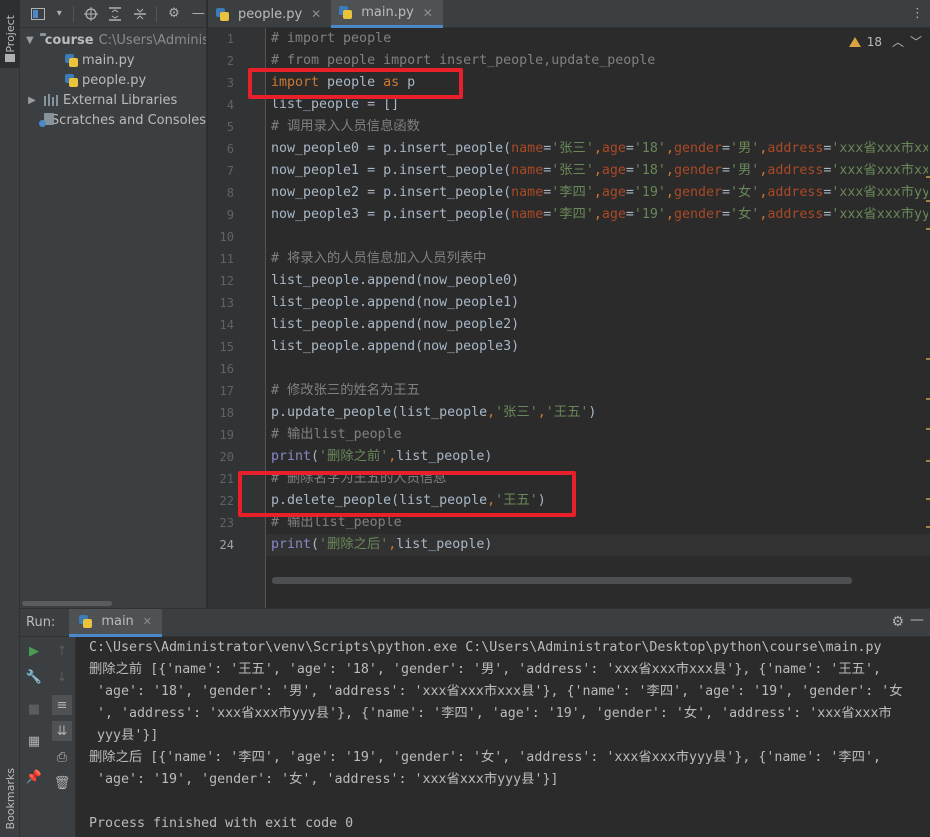 This screenshot has height=837, width=930. Describe the element at coordinates (379, 412) in the screenshot. I see `code-token: p.update_people(list_people` at that location.